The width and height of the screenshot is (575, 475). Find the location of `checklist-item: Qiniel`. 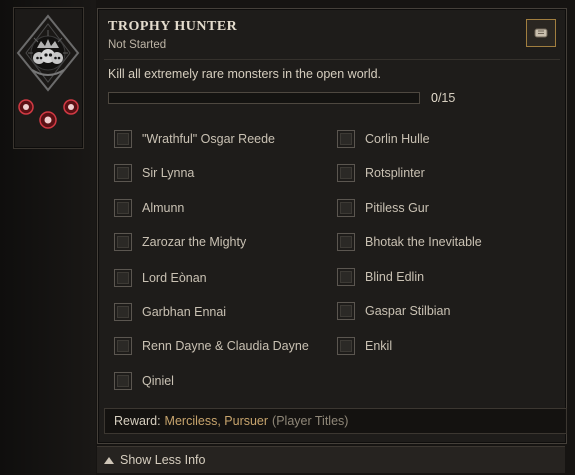

checklist-item: Qiniel is located at coordinates (144, 381).